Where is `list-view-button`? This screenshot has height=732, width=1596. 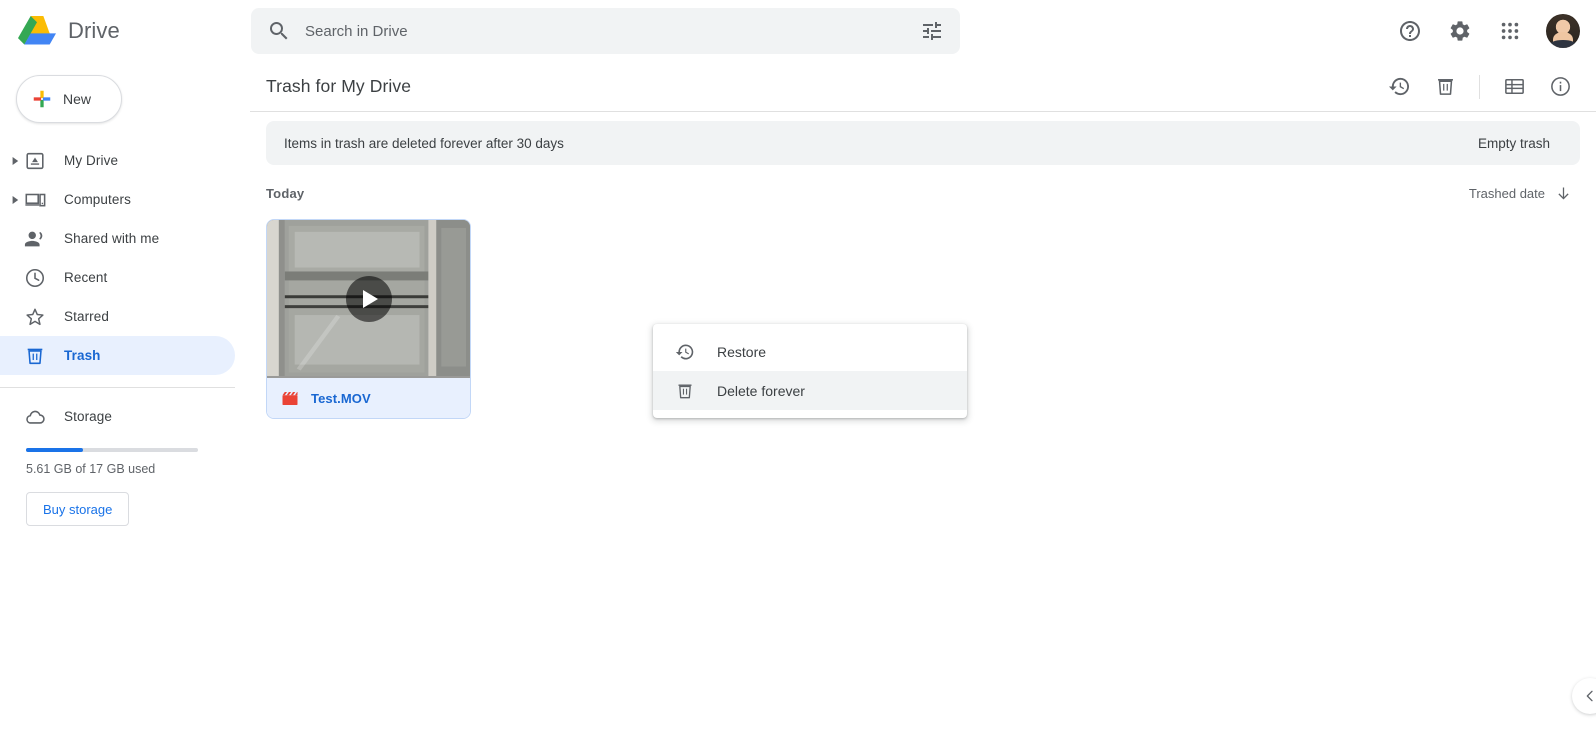
list-view-button is located at coordinates (1514, 87).